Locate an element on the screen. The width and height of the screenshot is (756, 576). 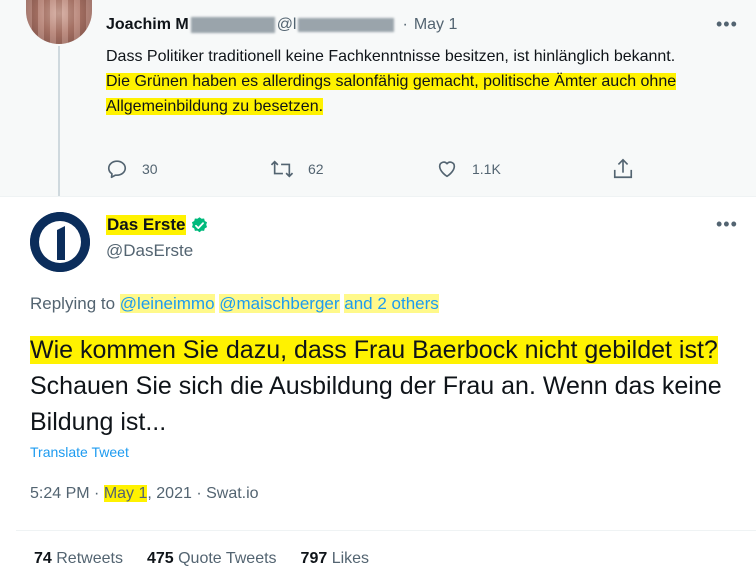
likes-stat: 797 Likes is located at coordinates (335, 559).